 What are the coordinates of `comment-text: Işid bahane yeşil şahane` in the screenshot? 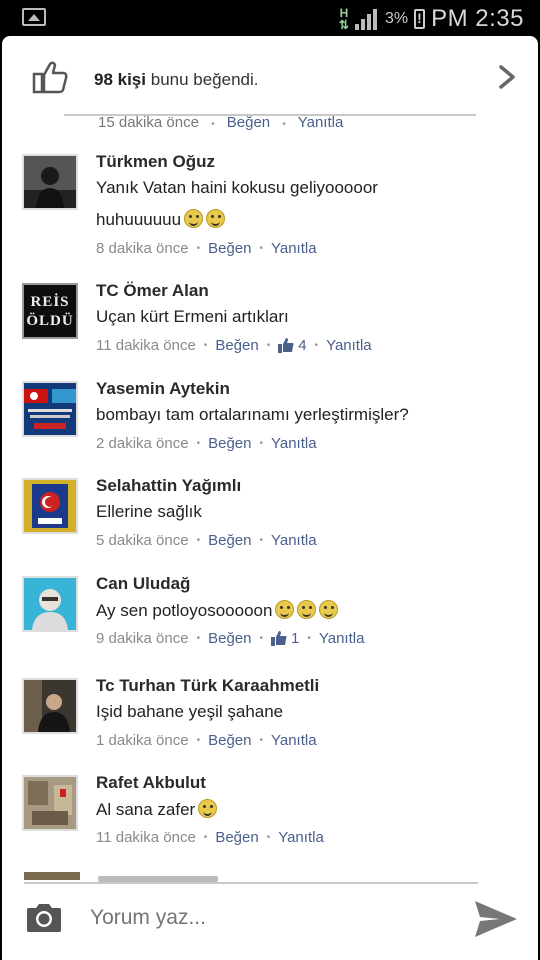 It's located at (190, 711).